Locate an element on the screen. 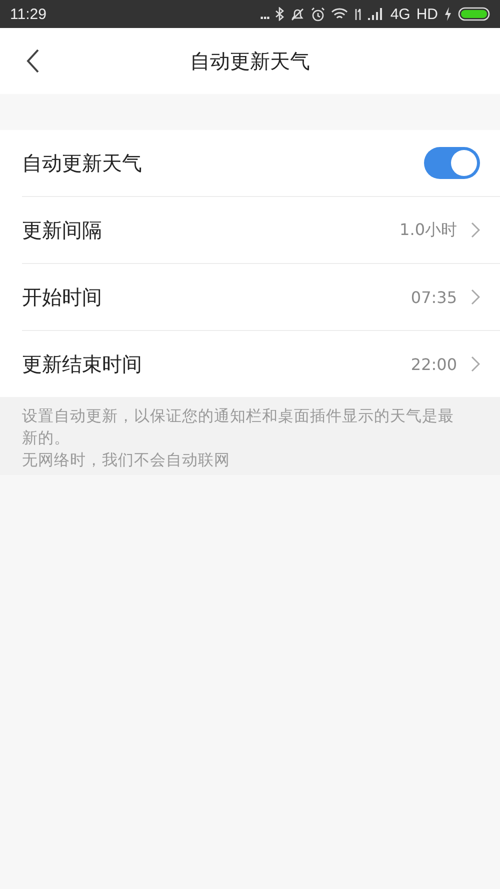 The width and height of the screenshot is (500, 889). network-type: 4G is located at coordinates (400, 14).